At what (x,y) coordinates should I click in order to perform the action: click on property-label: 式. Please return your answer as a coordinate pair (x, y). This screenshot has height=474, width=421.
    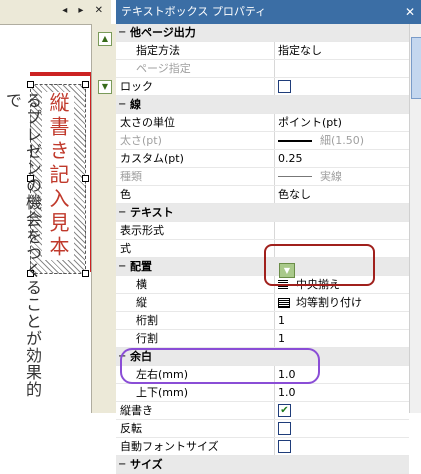
    Looking at the image, I should click on (125, 248).